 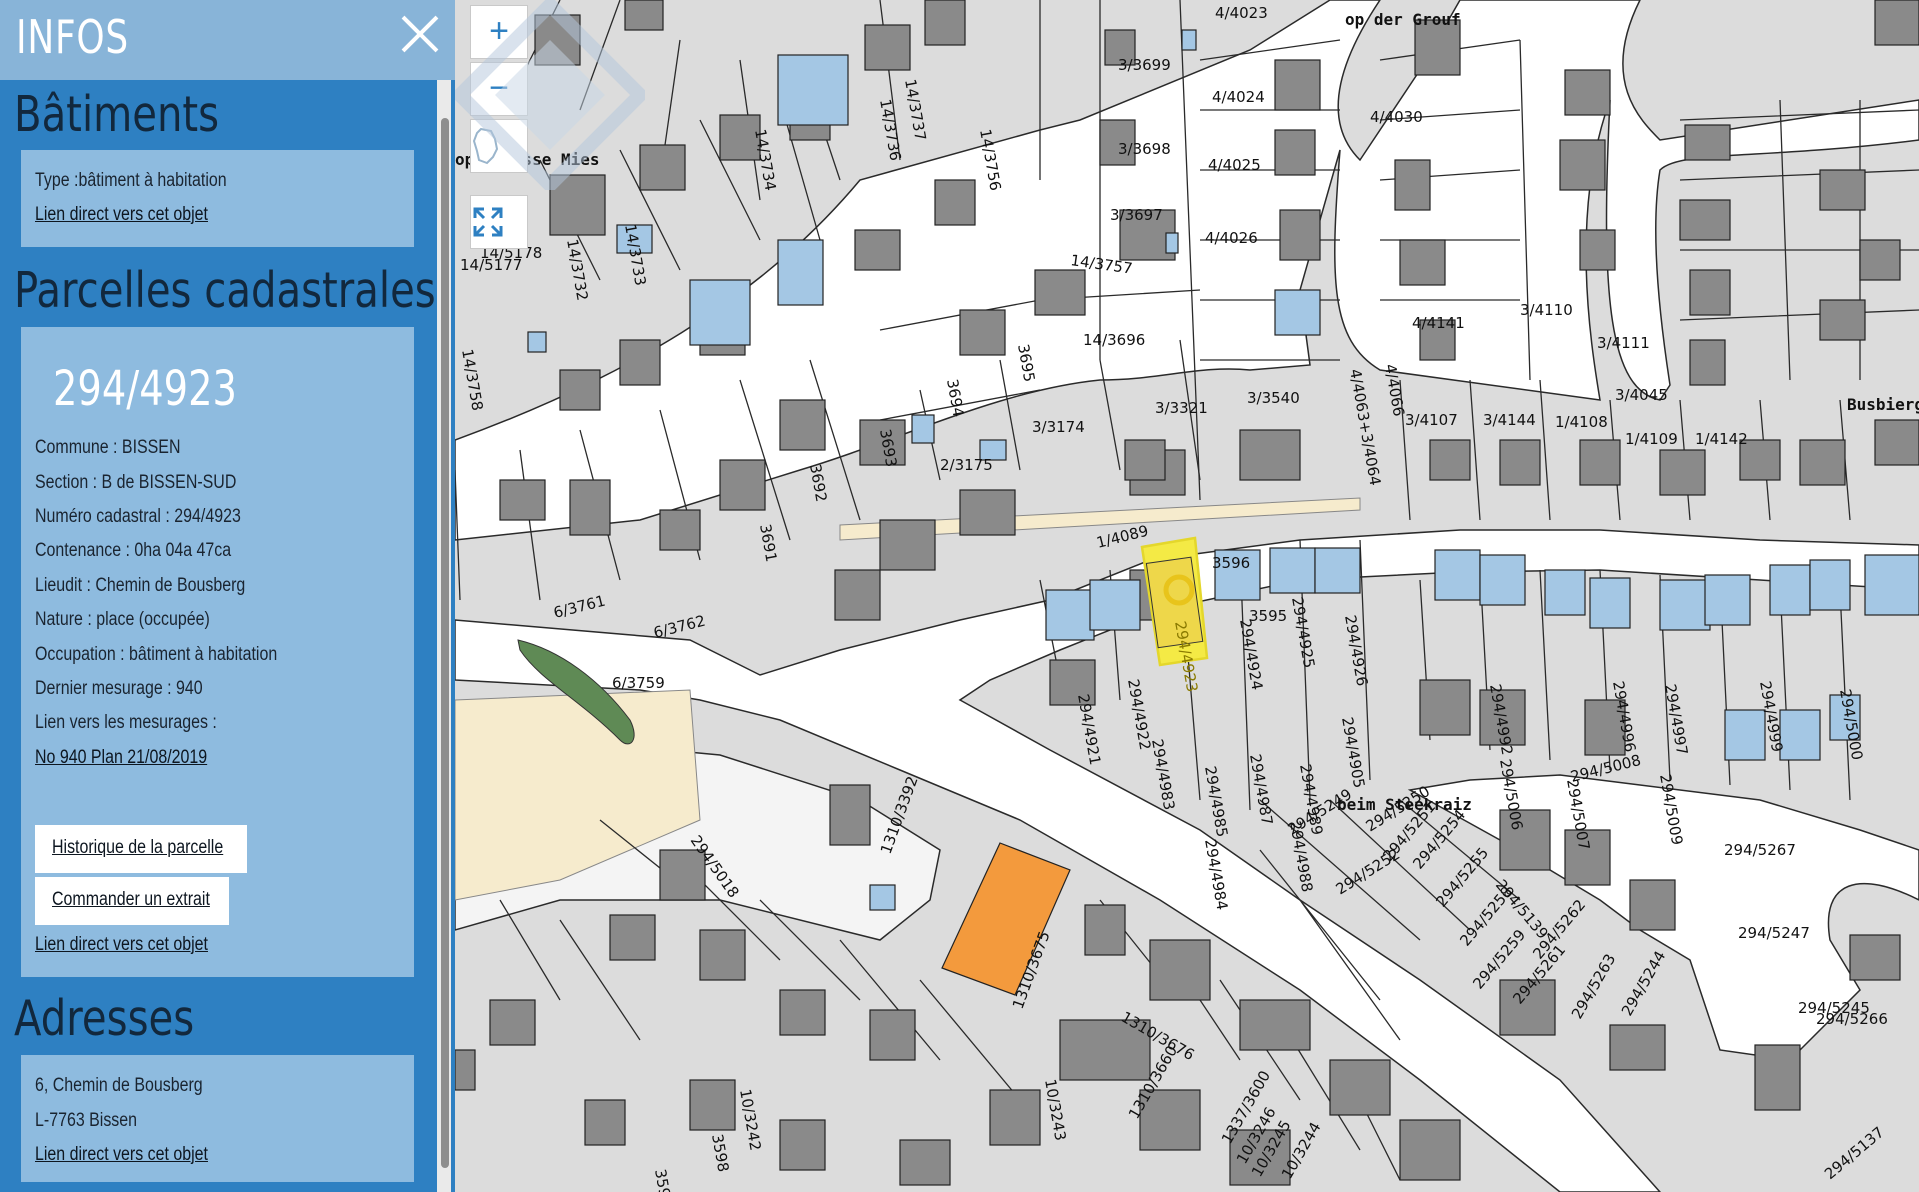 What do you see at coordinates (638, 683) in the screenshot?
I see `parcel-label: 6/3759` at bounding box center [638, 683].